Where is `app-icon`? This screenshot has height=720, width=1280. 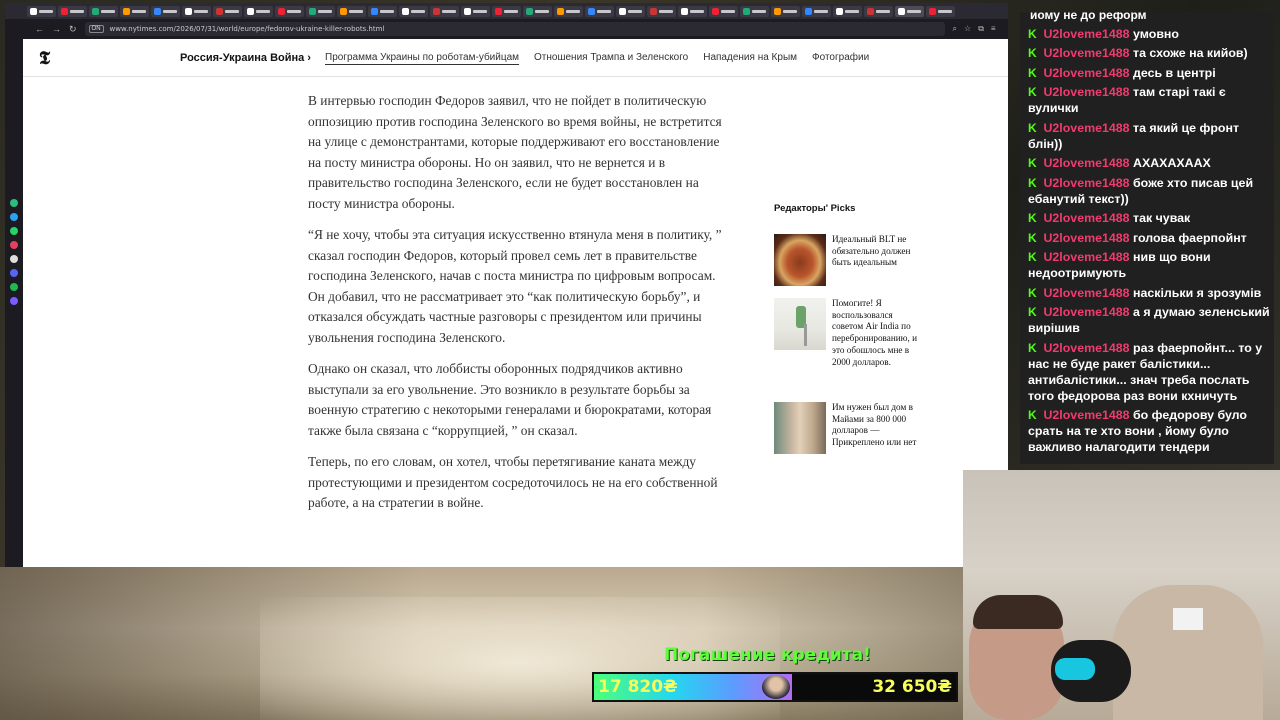
app-icon is located at coordinates (14, 203).